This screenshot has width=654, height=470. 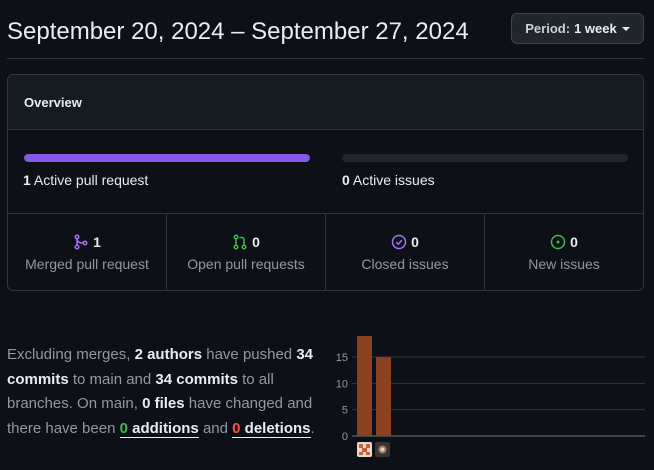 I want to click on active-pull-request-label: 1 Active pull request, so click(x=85, y=180).